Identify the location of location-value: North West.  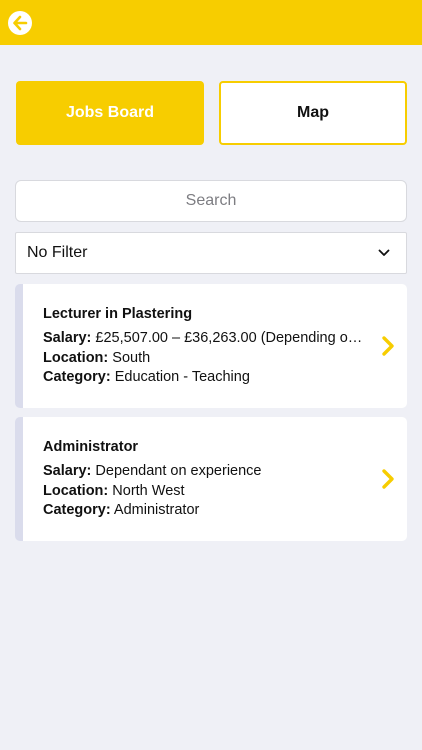
(148, 490).